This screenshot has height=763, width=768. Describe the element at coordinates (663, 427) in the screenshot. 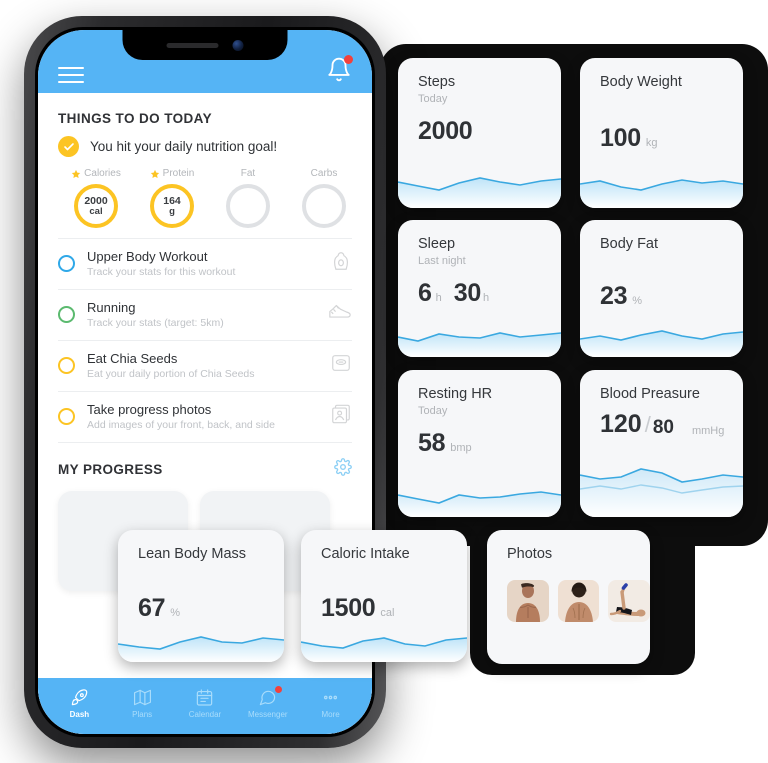

I see `diastolic-value: 80` at that location.